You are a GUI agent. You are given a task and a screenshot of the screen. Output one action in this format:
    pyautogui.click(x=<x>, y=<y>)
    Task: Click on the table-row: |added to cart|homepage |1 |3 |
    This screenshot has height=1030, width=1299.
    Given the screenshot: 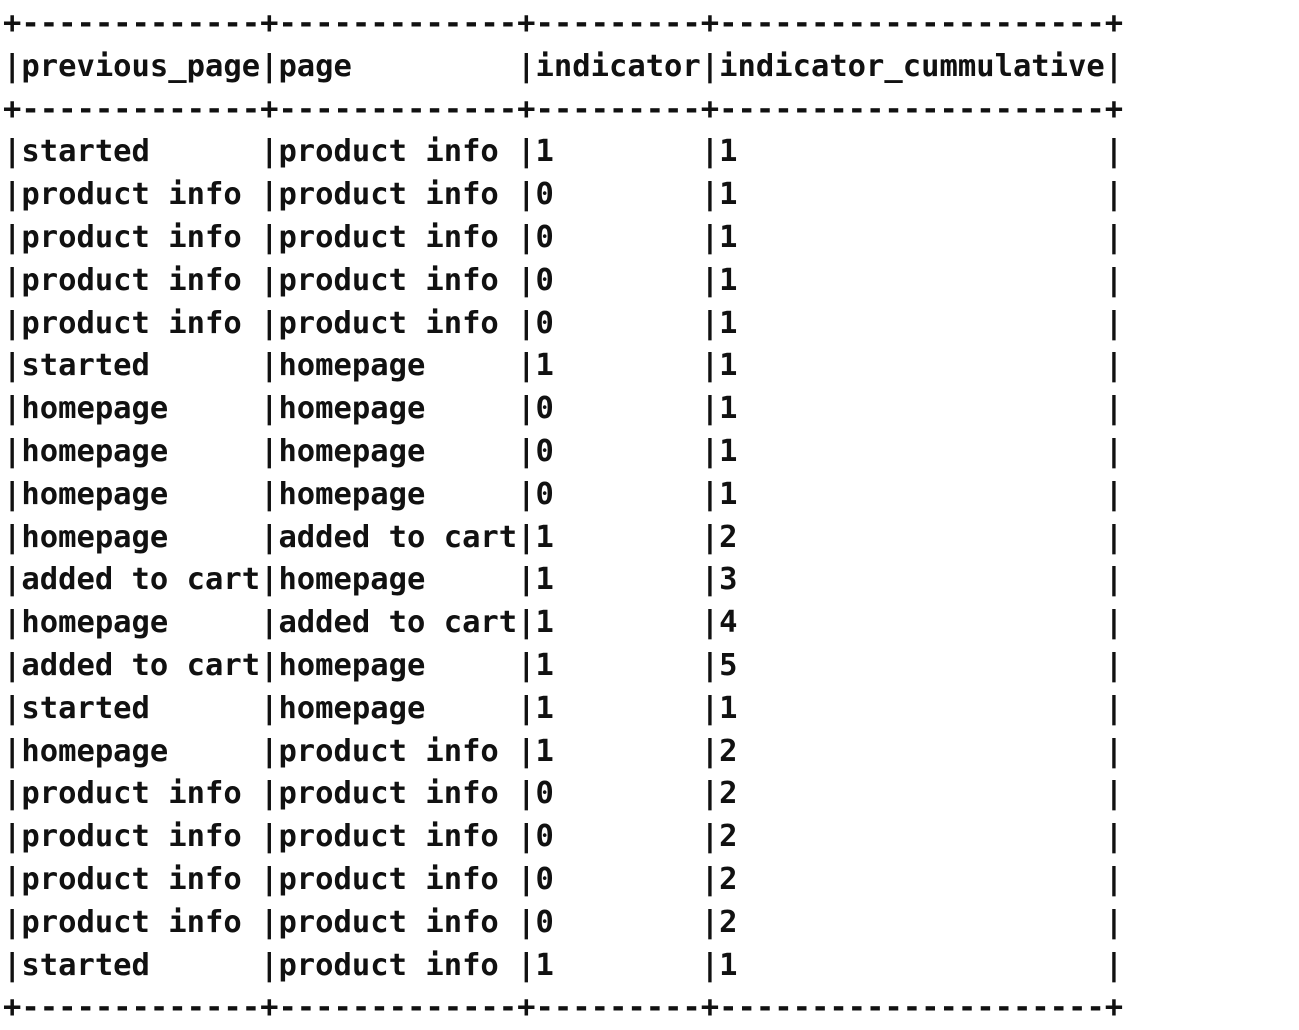 What is the action you would take?
    pyautogui.click(x=563, y=580)
    